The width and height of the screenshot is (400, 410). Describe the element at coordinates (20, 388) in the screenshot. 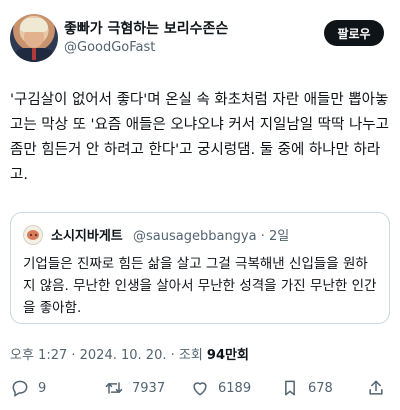

I see `reply-icon` at that location.